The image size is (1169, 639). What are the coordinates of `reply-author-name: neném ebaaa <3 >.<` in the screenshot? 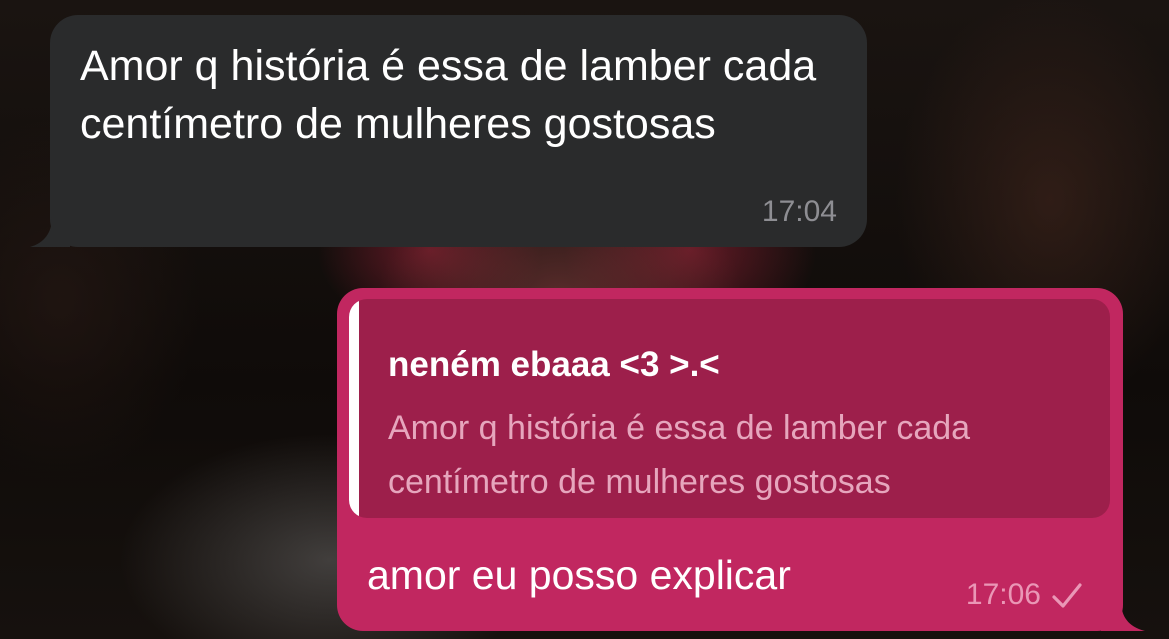 It's located at (554, 364).